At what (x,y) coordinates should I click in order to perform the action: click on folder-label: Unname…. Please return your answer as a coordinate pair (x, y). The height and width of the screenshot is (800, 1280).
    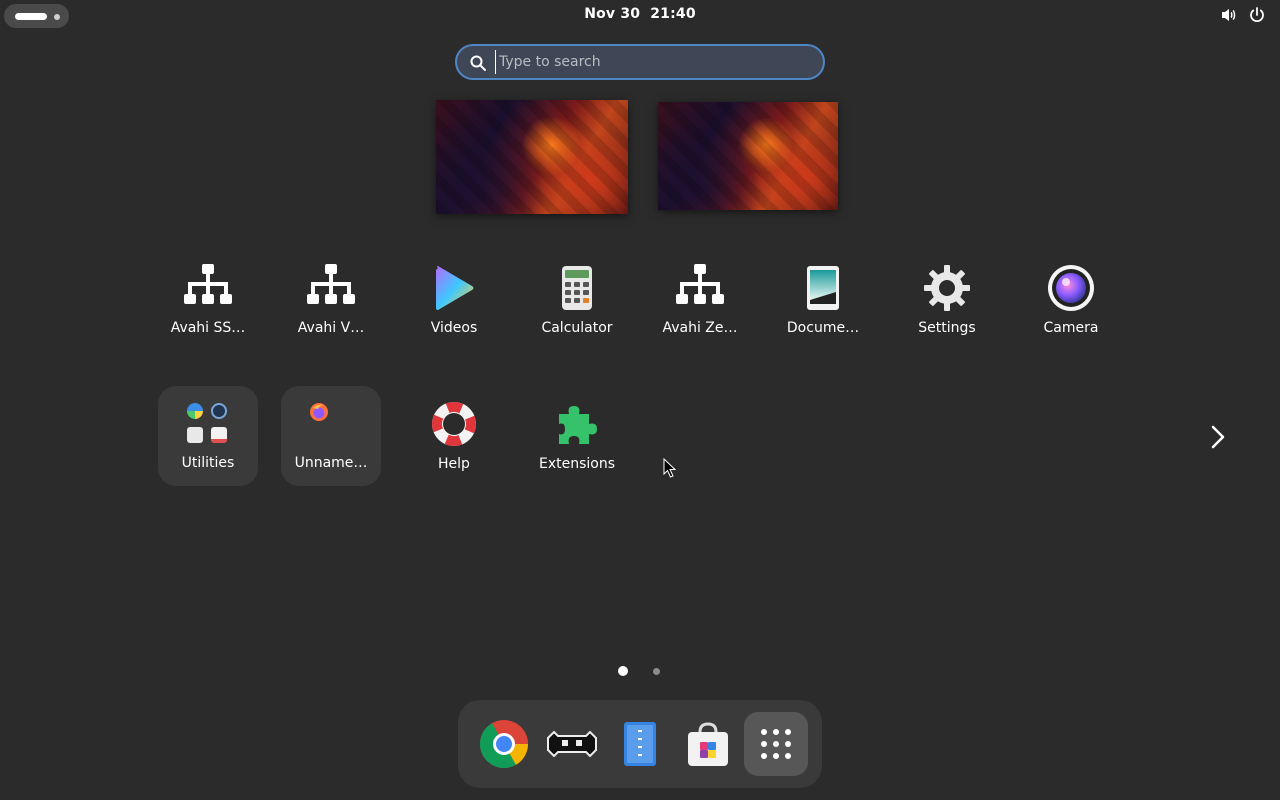
    Looking at the image, I should click on (331, 463).